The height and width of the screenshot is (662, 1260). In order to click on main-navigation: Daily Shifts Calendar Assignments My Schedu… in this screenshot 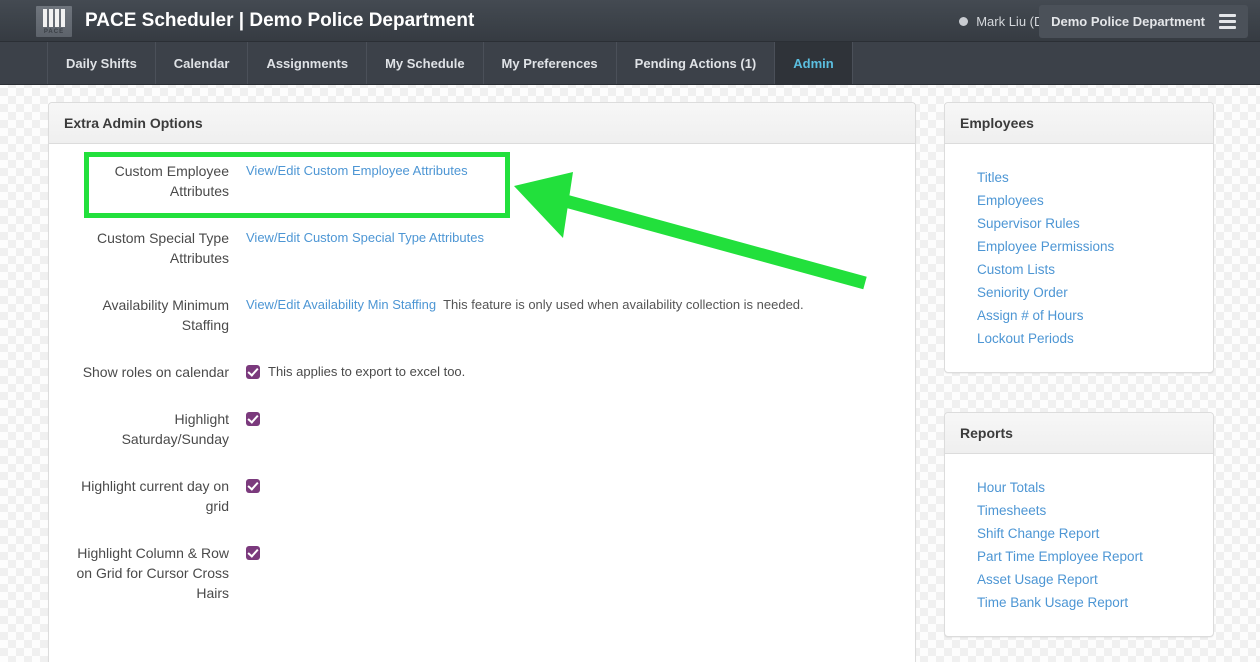, I will do `click(630, 63)`.